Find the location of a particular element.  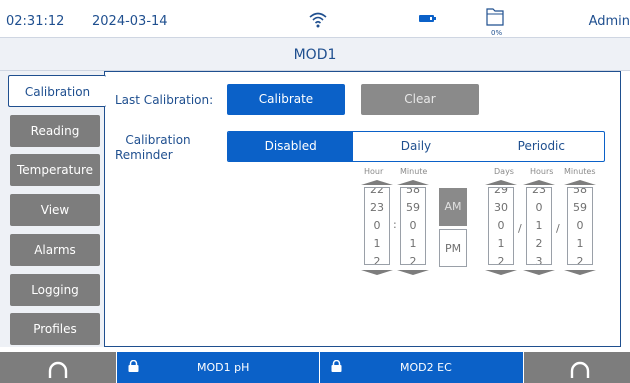

spinner-value: 3 is located at coordinates (539, 260).